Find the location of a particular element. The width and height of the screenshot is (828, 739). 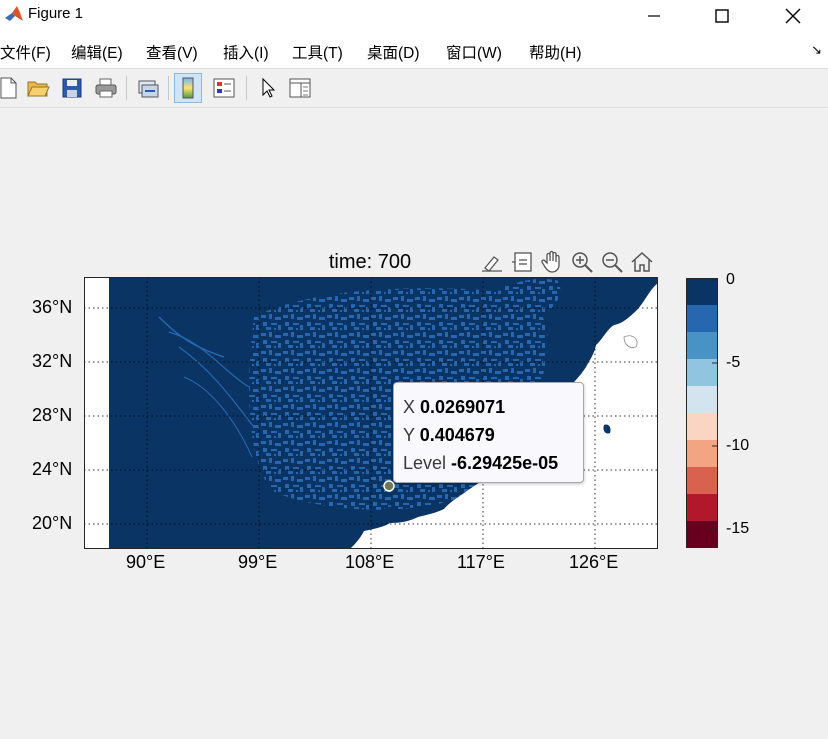

property-inspector-button is located at coordinates (300, 88).